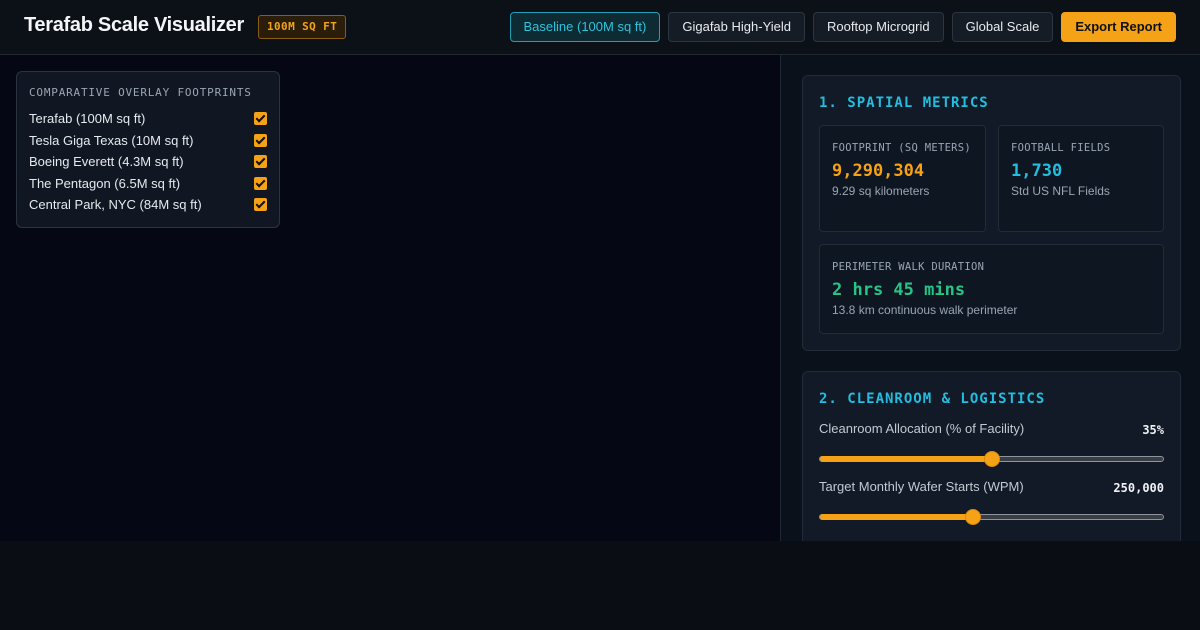 This screenshot has height=630, width=1200. Describe the element at coordinates (991, 446) in the screenshot. I see `cleanroom-allocation-control: Cleanroom Allocation (% of Facility) 35%` at that location.